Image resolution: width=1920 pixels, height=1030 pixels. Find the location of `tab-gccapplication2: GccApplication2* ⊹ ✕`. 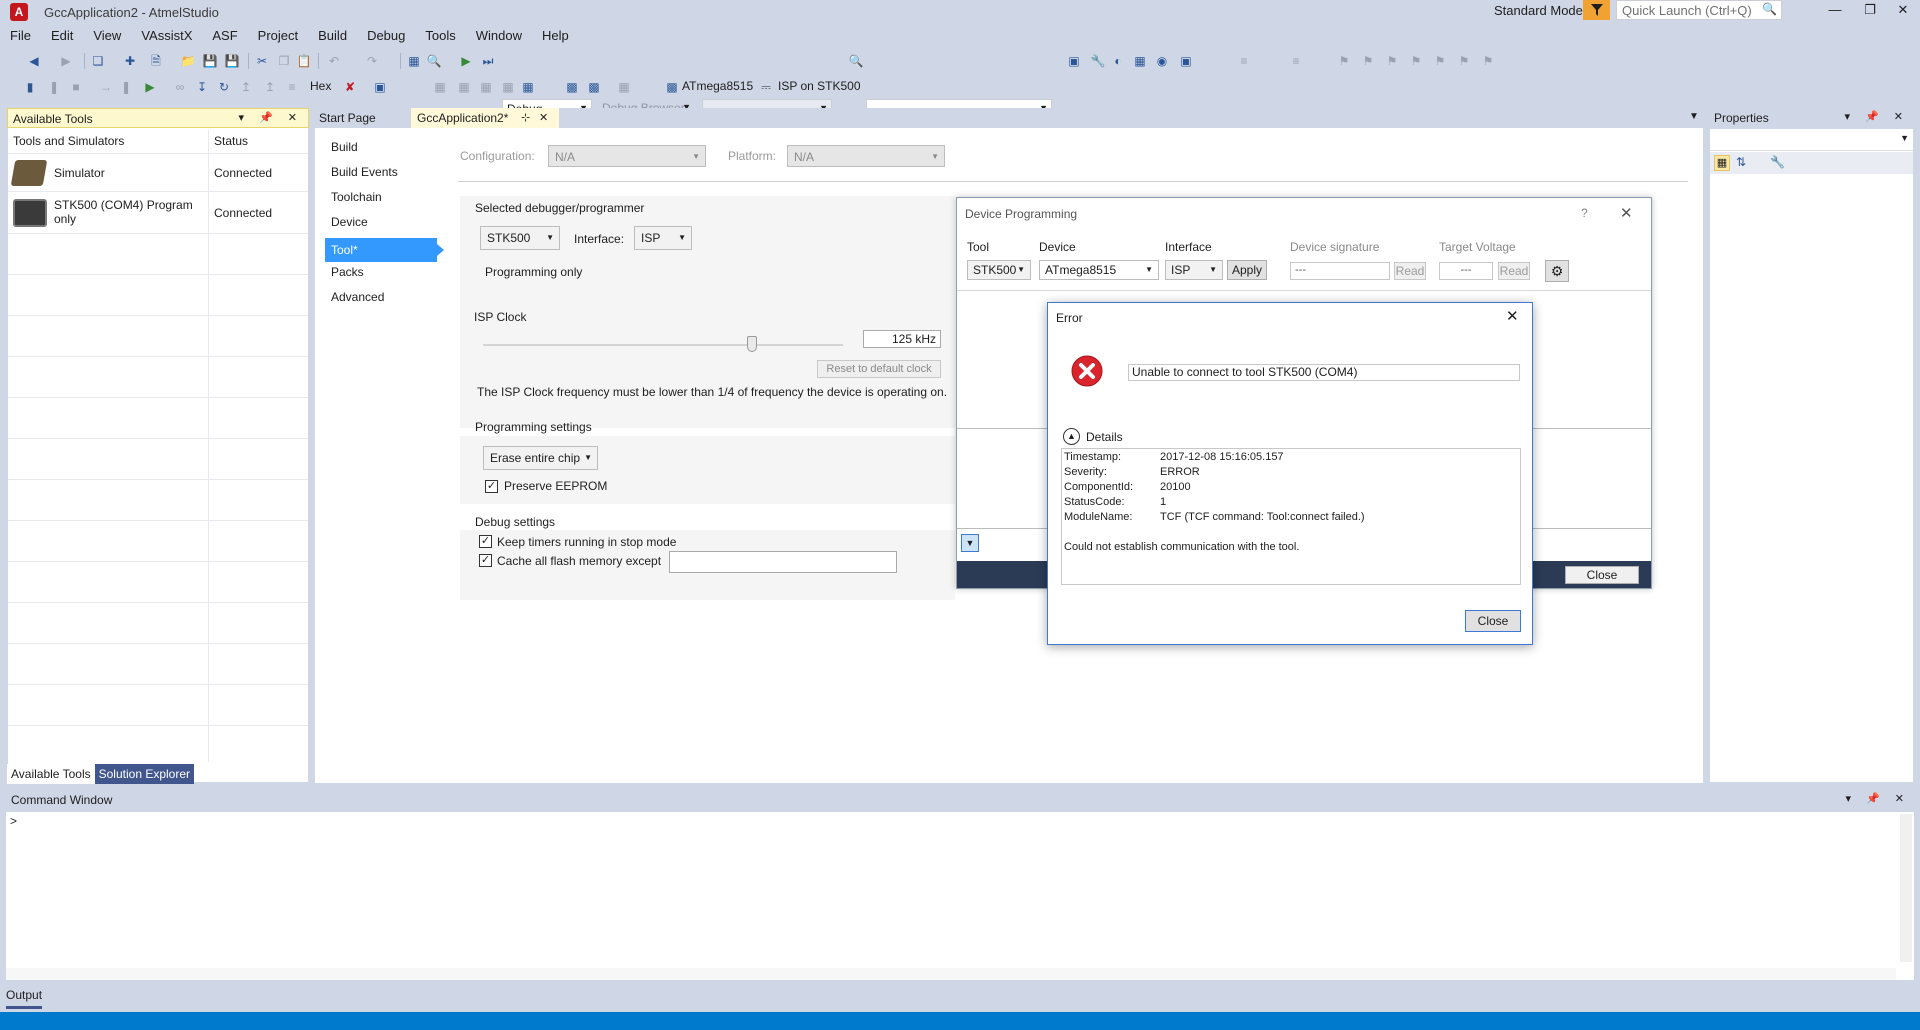

tab-gccapplication2: GccApplication2* ⊹ ✕ is located at coordinates (485, 118).